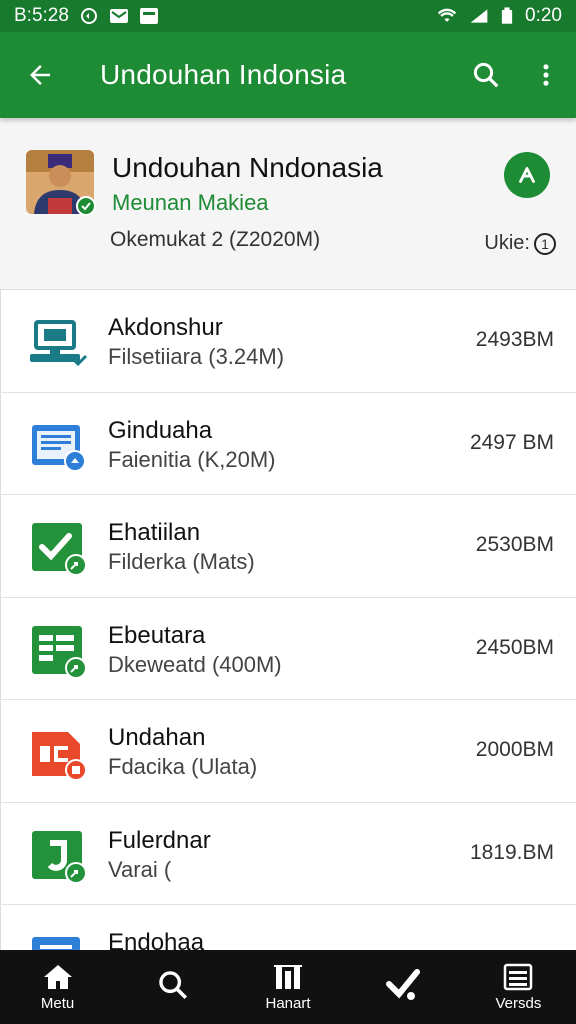 Image resolution: width=576 pixels, height=1024 pixels. I want to click on header-title: Undouhan Nndonasia, so click(247, 167).